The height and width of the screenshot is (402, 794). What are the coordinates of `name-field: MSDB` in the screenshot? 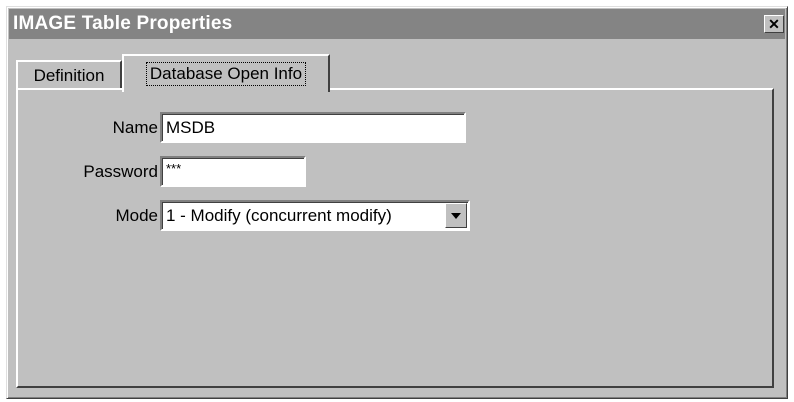 It's located at (313, 127).